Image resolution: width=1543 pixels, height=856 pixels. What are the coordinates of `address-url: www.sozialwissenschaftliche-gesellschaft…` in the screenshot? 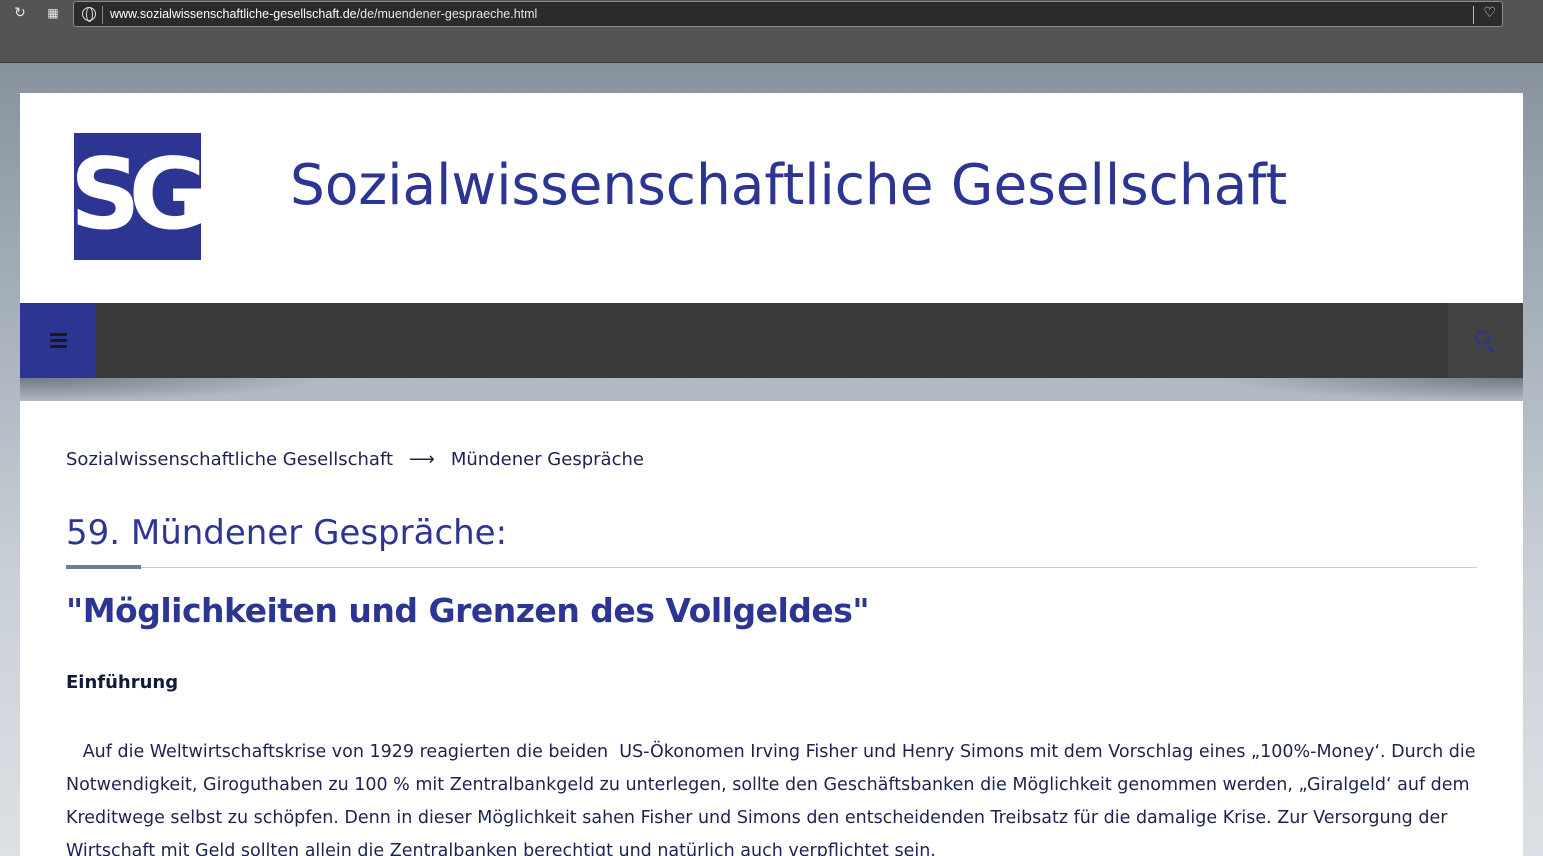 It's located at (323, 14).